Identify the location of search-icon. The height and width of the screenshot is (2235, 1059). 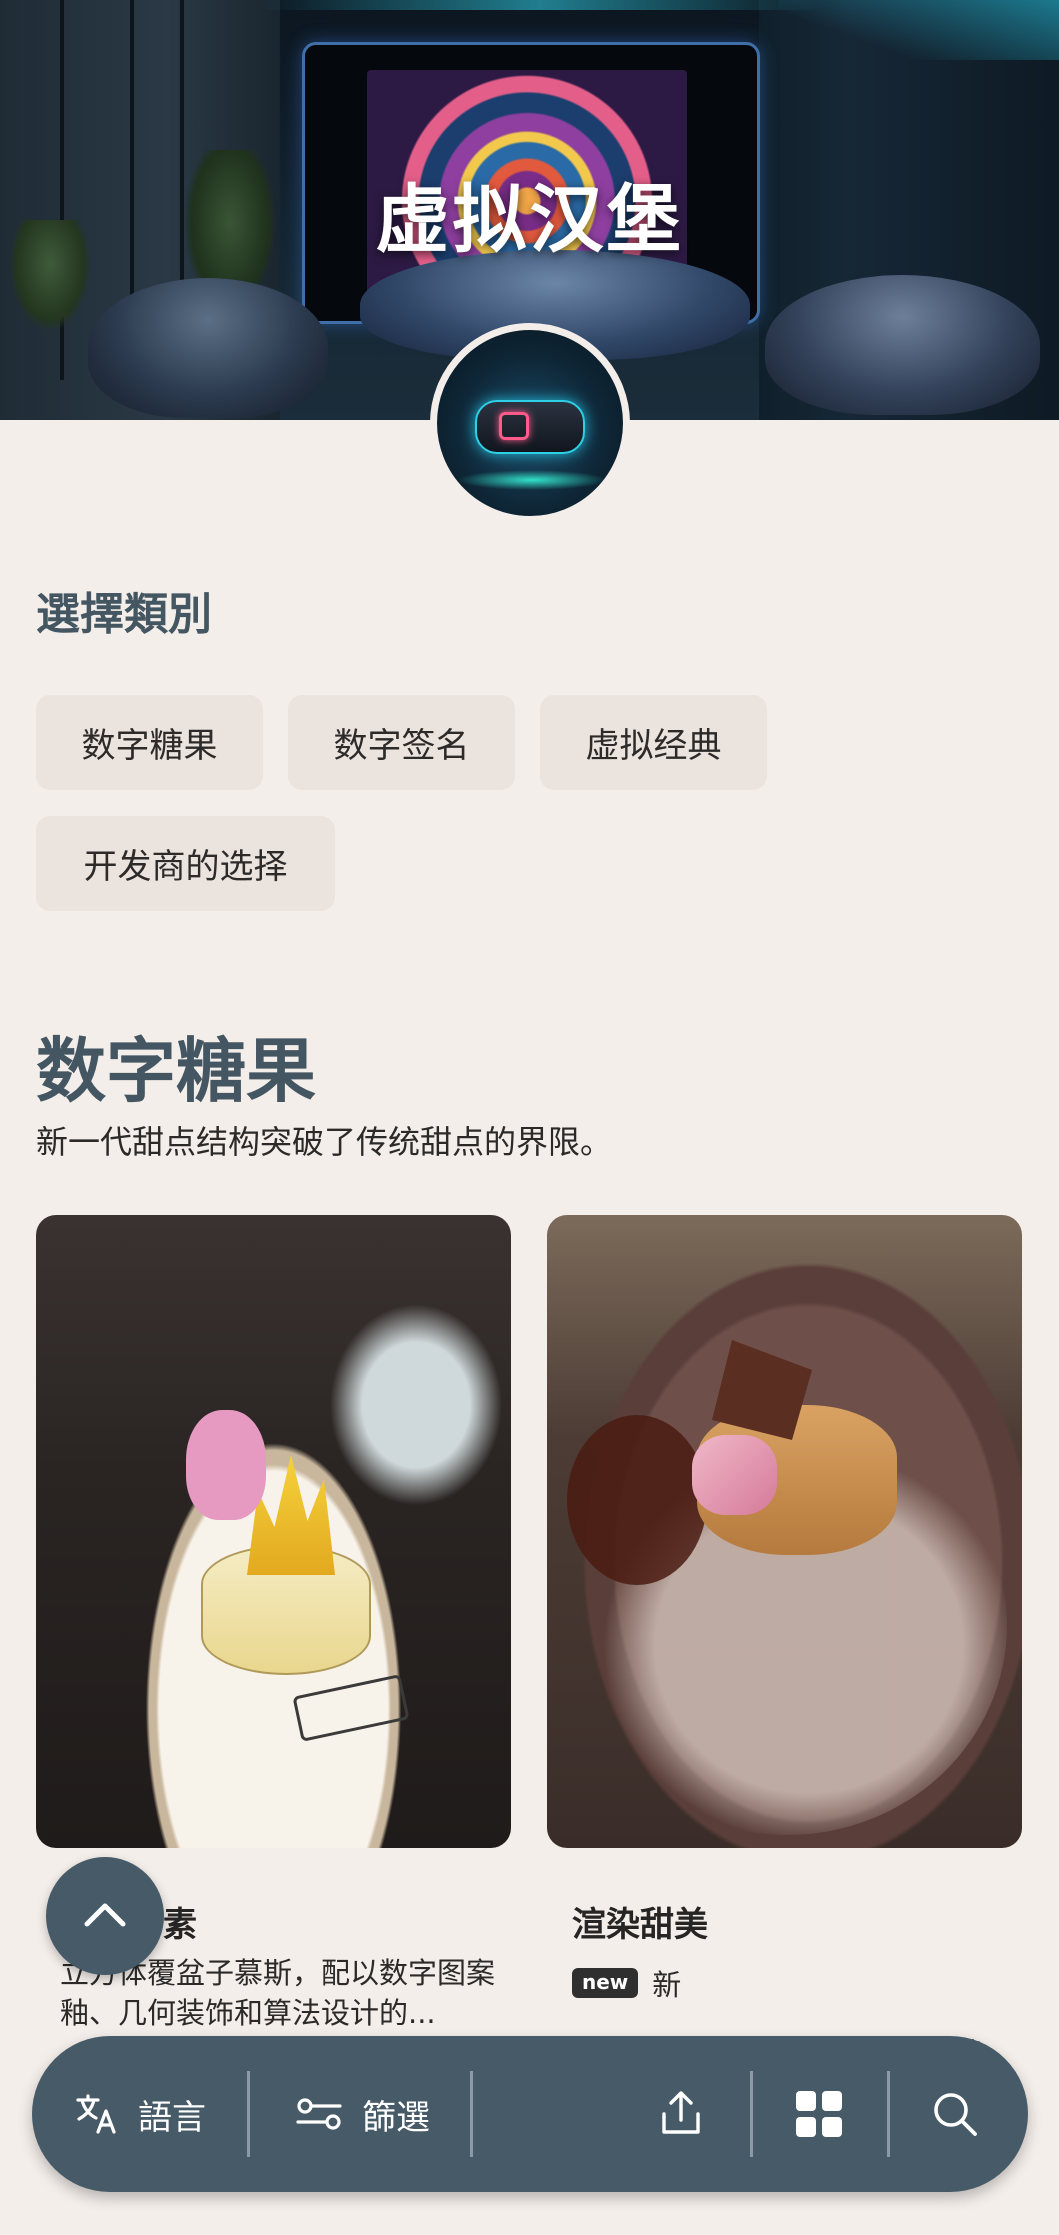
(955, 2114).